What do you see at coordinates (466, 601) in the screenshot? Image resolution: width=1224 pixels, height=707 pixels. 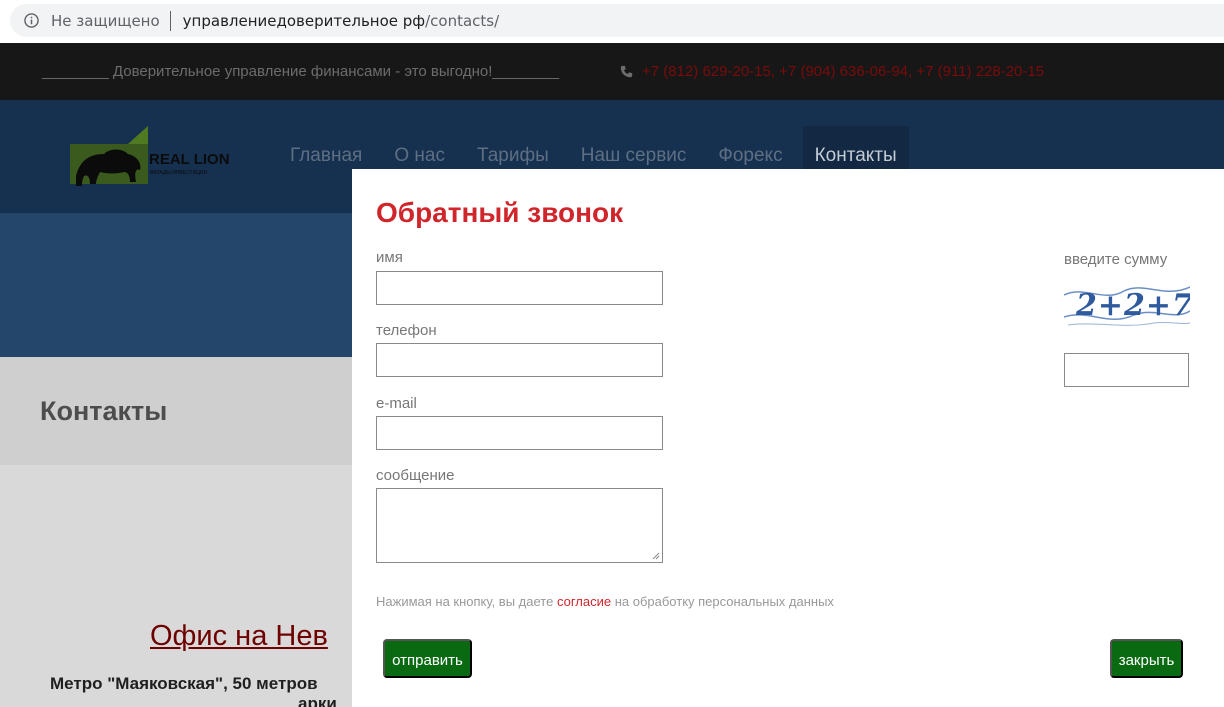 I see `consent-before: Нажимая на кнопку, вы даете` at bounding box center [466, 601].